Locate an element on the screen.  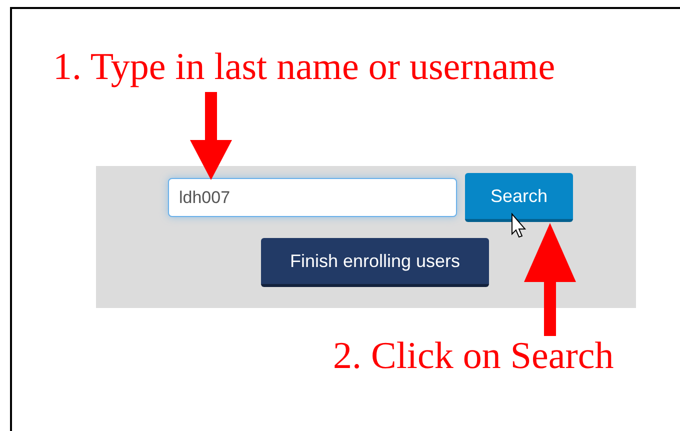
instruction-text: 2. Click on Search is located at coordinates (473, 356).